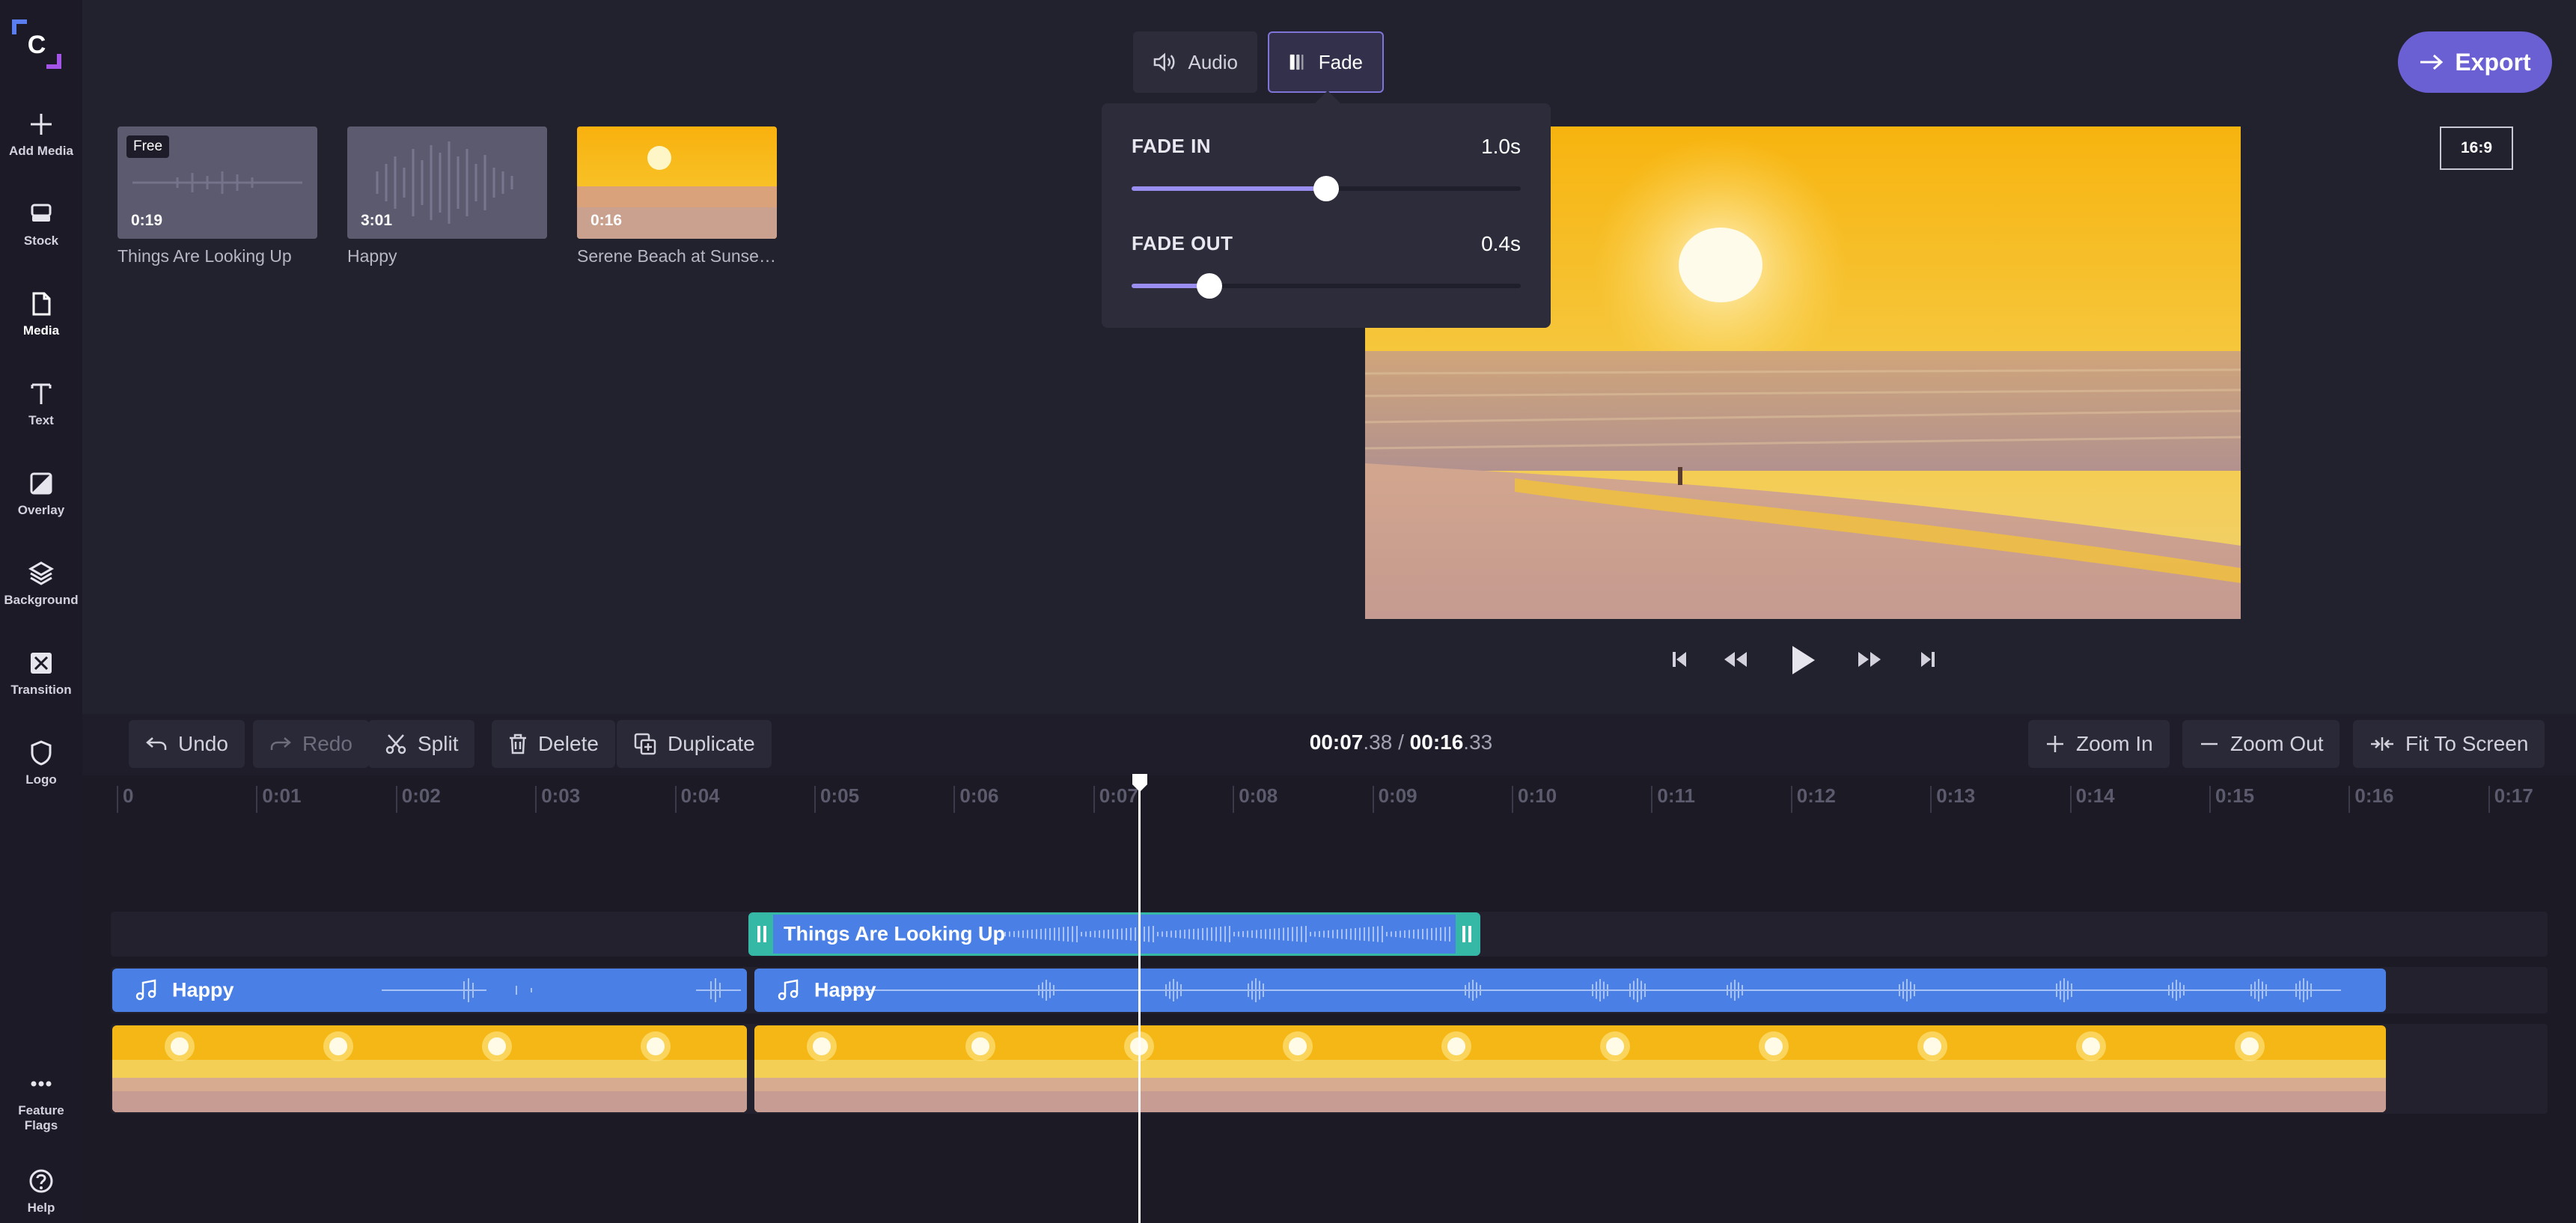 The width and height of the screenshot is (2576, 1223). I want to click on clip-label: Happy, so click(845, 990).